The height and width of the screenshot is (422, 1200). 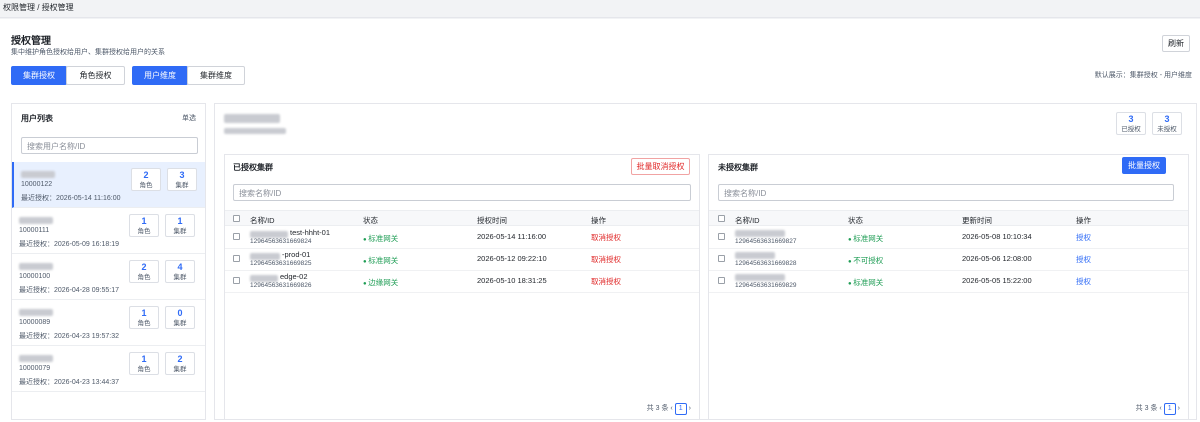 What do you see at coordinates (1167, 129) in the screenshot?
I see `unauthorized-count-label: 未授权` at bounding box center [1167, 129].